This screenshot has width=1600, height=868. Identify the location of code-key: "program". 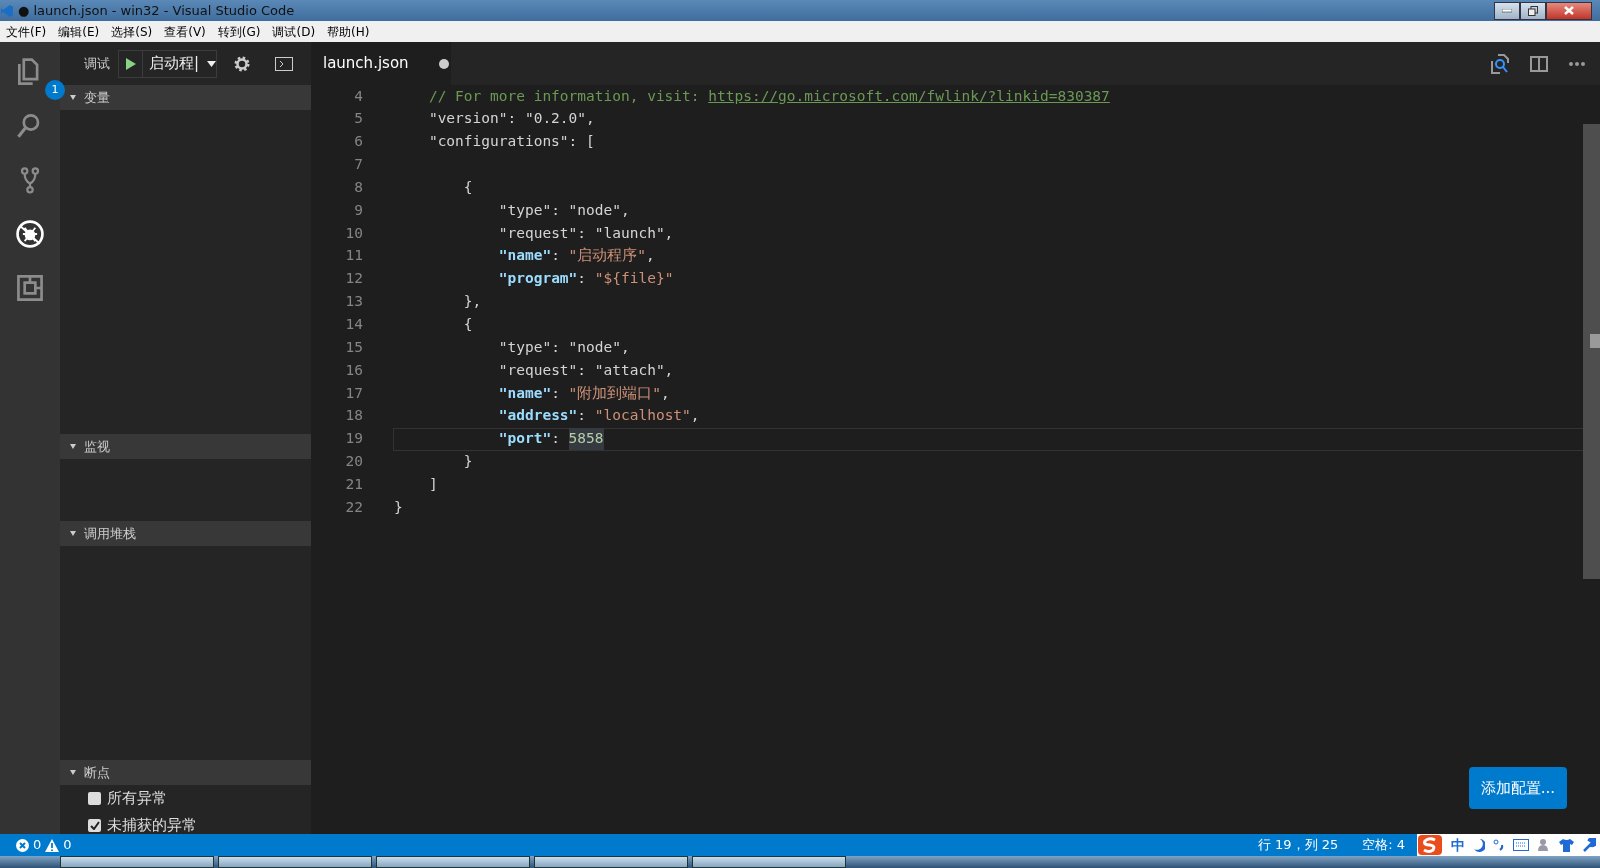
(538, 279).